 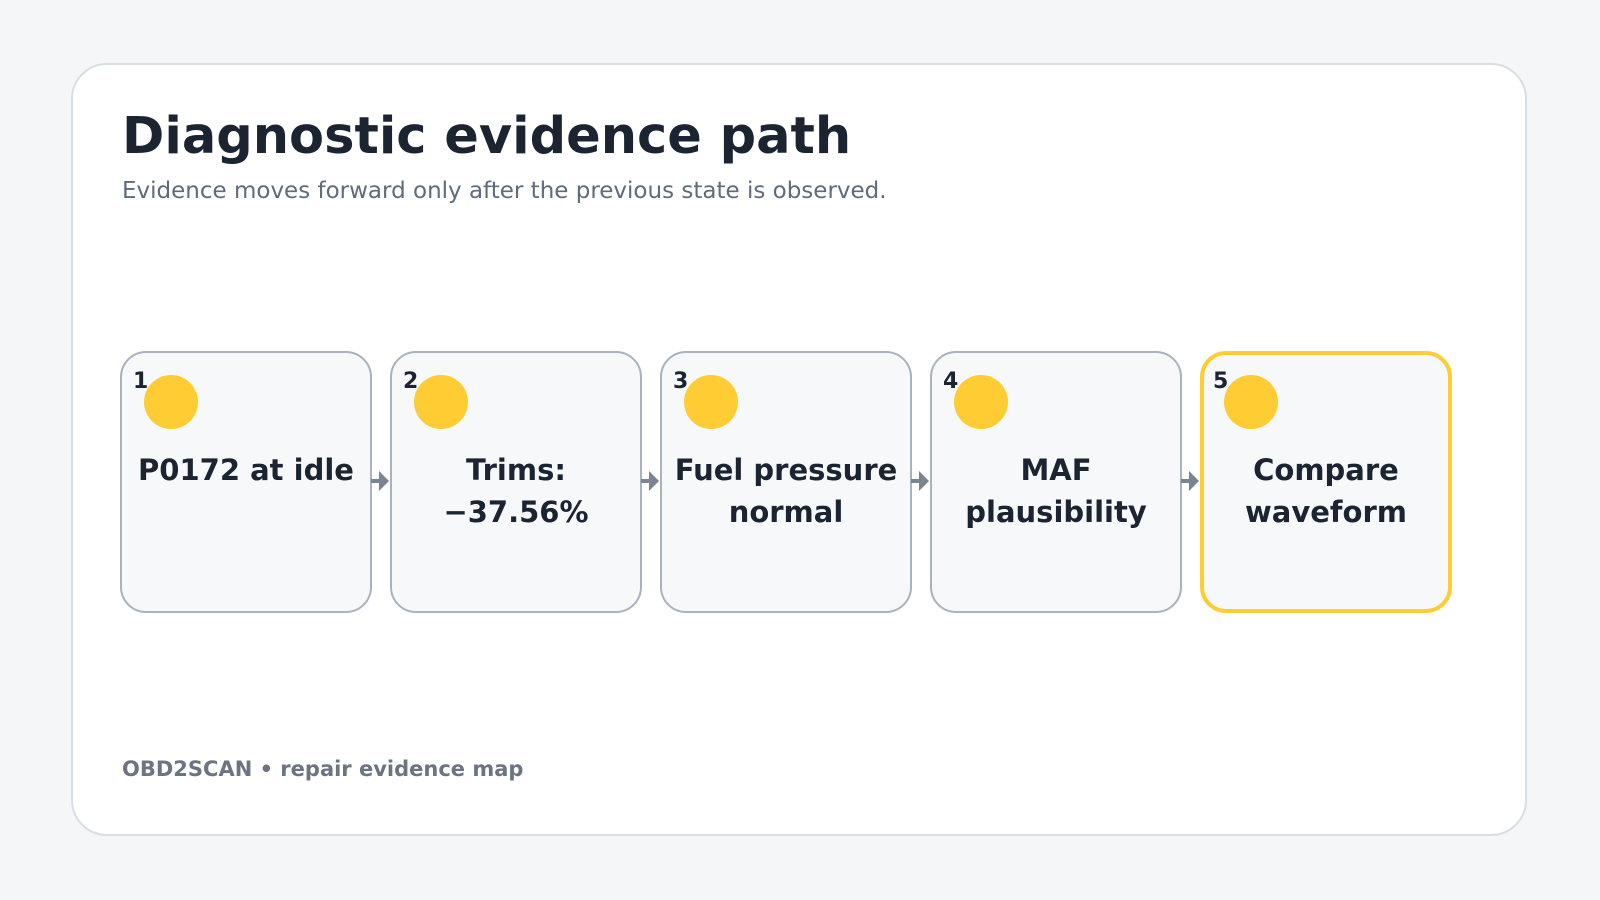 I want to click on step-2: 2 Trims: −37.56%, so click(x=516, y=482).